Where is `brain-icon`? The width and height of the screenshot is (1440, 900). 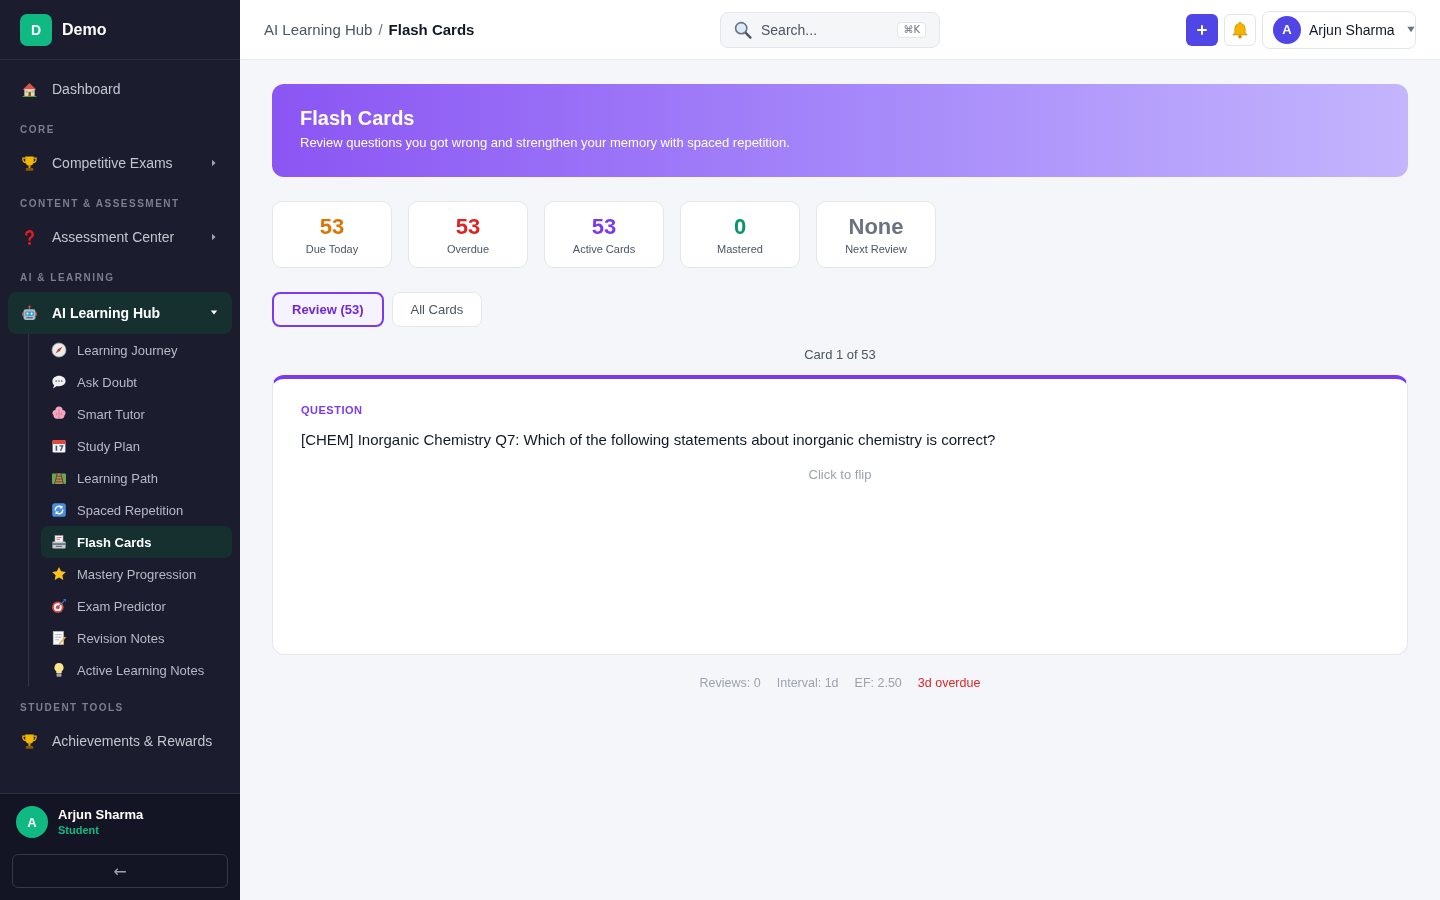 brain-icon is located at coordinates (59, 414).